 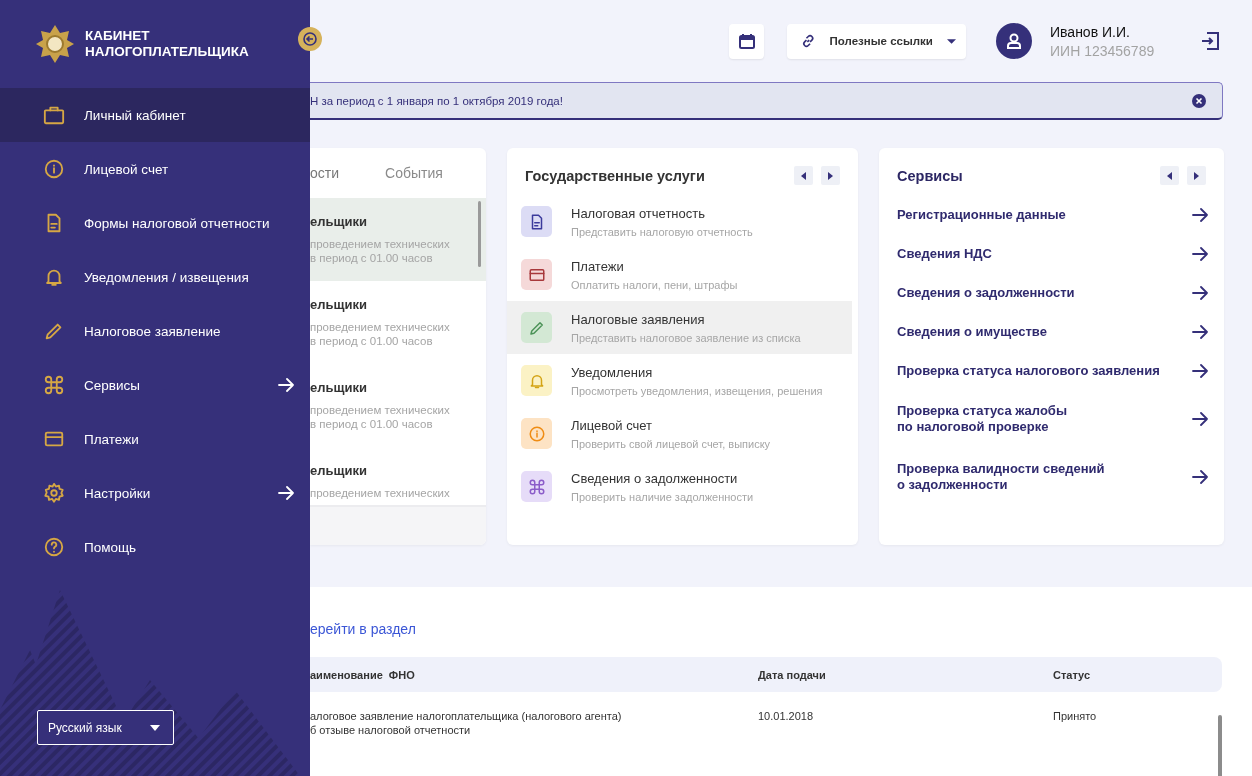 What do you see at coordinates (662, 231) in the screenshot?
I see `service-description: Представить налоговую отчетность` at bounding box center [662, 231].